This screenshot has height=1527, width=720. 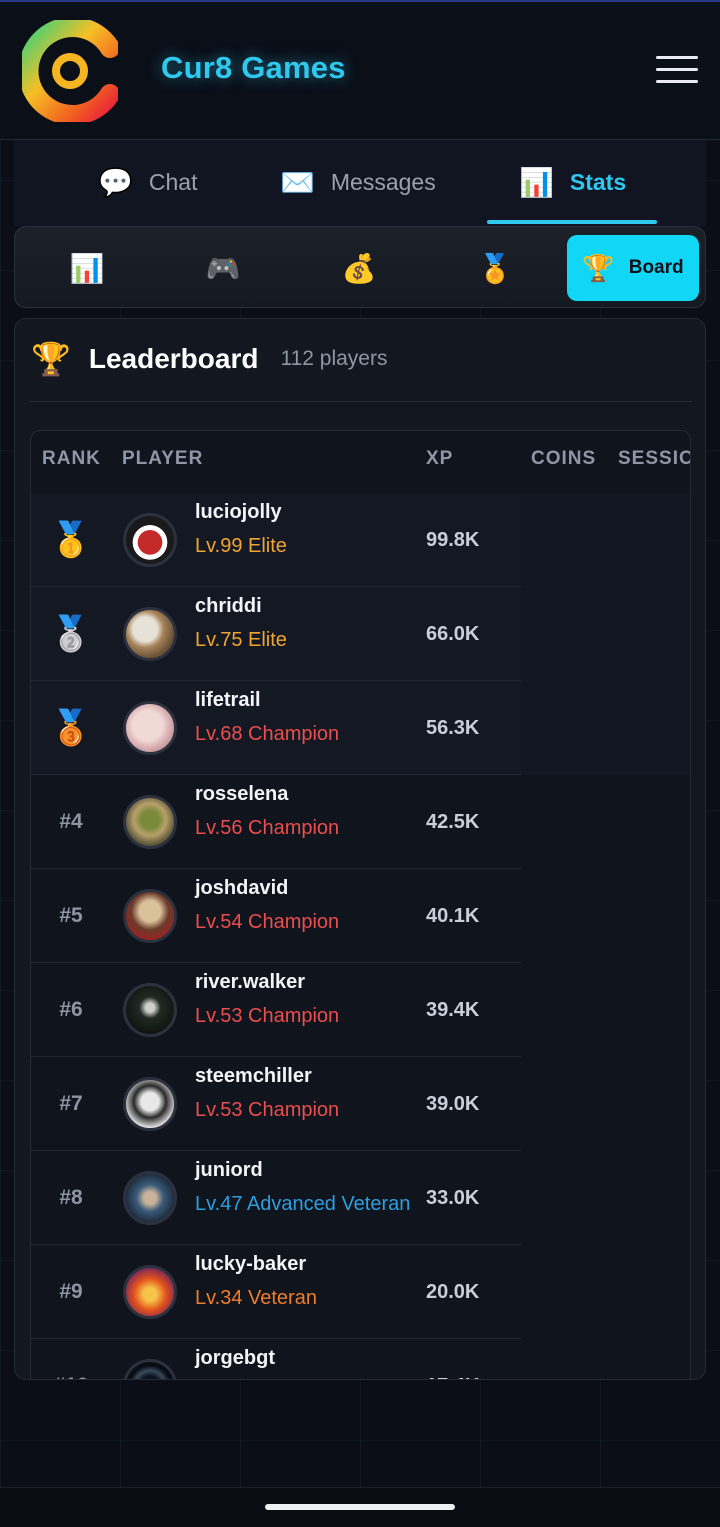 What do you see at coordinates (654, 459) in the screenshot?
I see `column-header-sessions: SESSIO` at bounding box center [654, 459].